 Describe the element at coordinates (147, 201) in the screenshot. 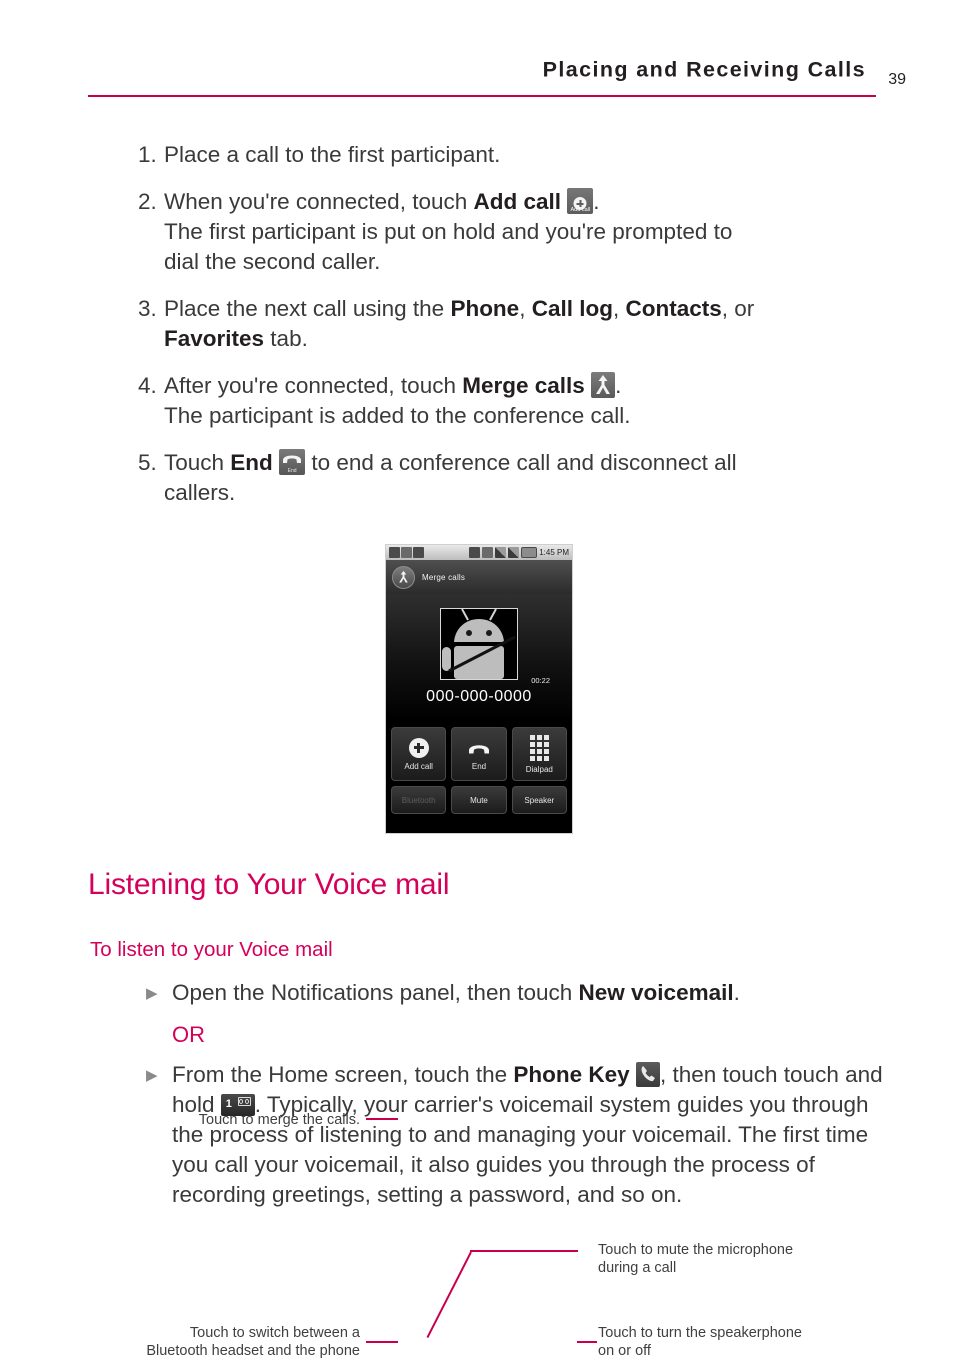

I see `step-number: 2.` at that location.